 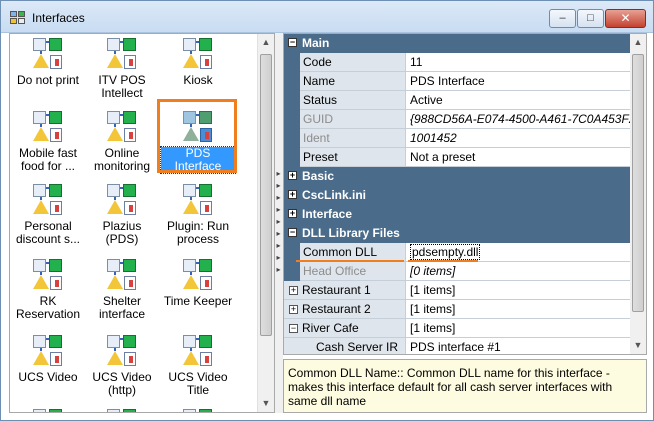 What do you see at coordinates (457, 214) in the screenshot?
I see `category-interface: + Interface` at bounding box center [457, 214].